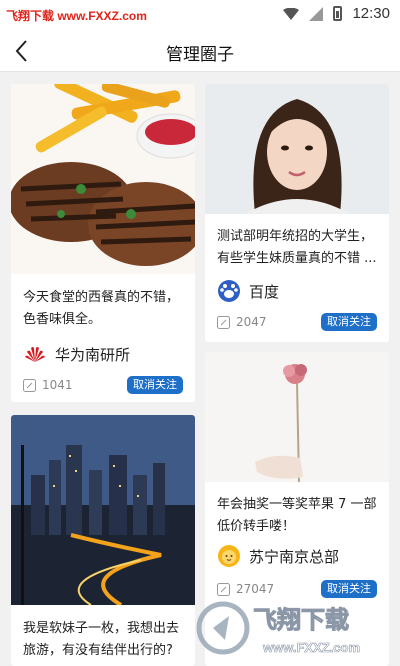 The width and height of the screenshot is (400, 666). Describe the element at coordinates (294, 556) in the screenshot. I see `author-name: 苏宁南京总部` at that location.